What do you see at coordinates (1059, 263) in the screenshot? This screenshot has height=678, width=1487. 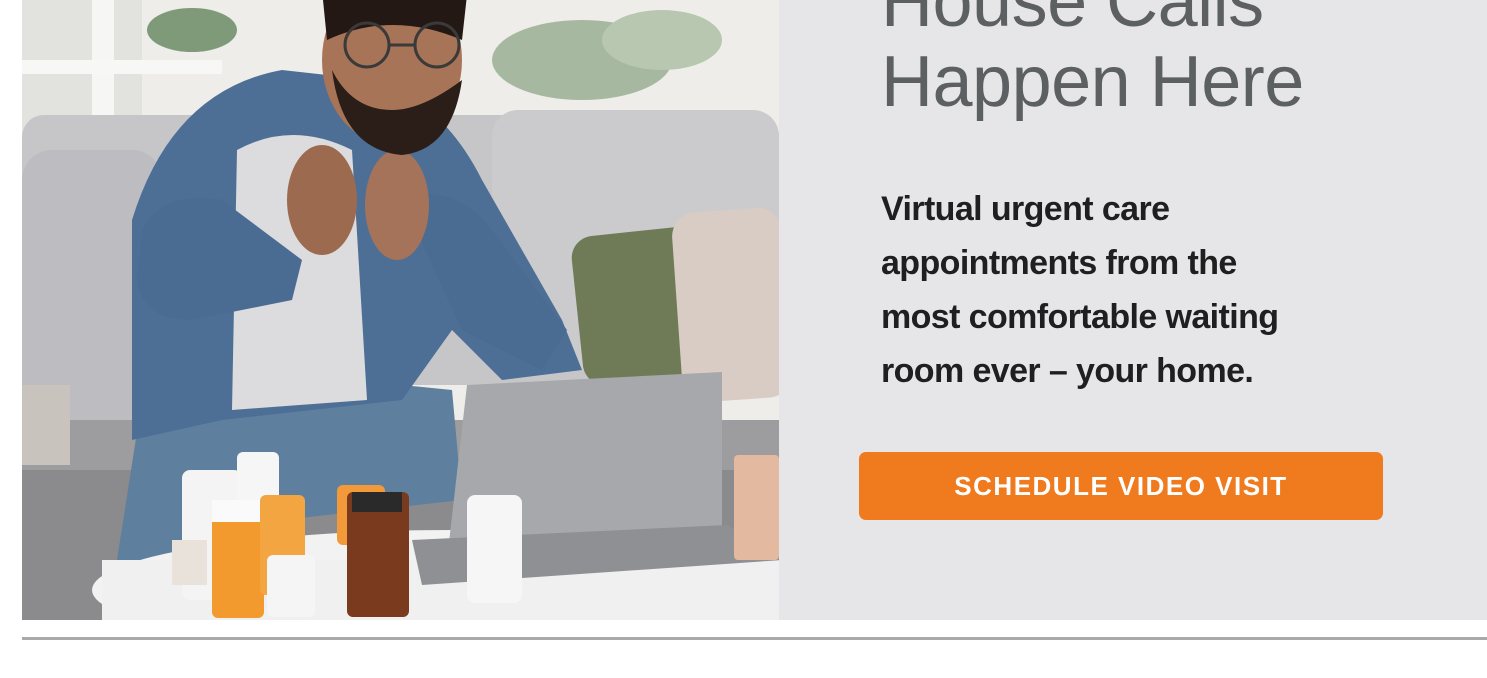 I see `subcopy-line-2: appointments from the` at bounding box center [1059, 263].